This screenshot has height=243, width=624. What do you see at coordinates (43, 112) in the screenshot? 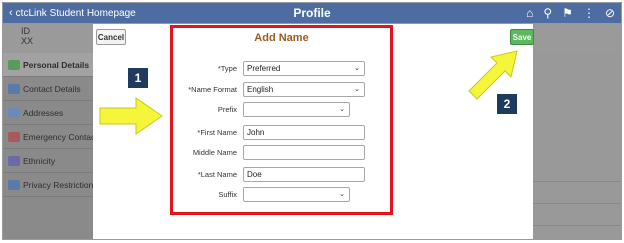
I see `sidebar-item-label: Addresses` at bounding box center [43, 112].